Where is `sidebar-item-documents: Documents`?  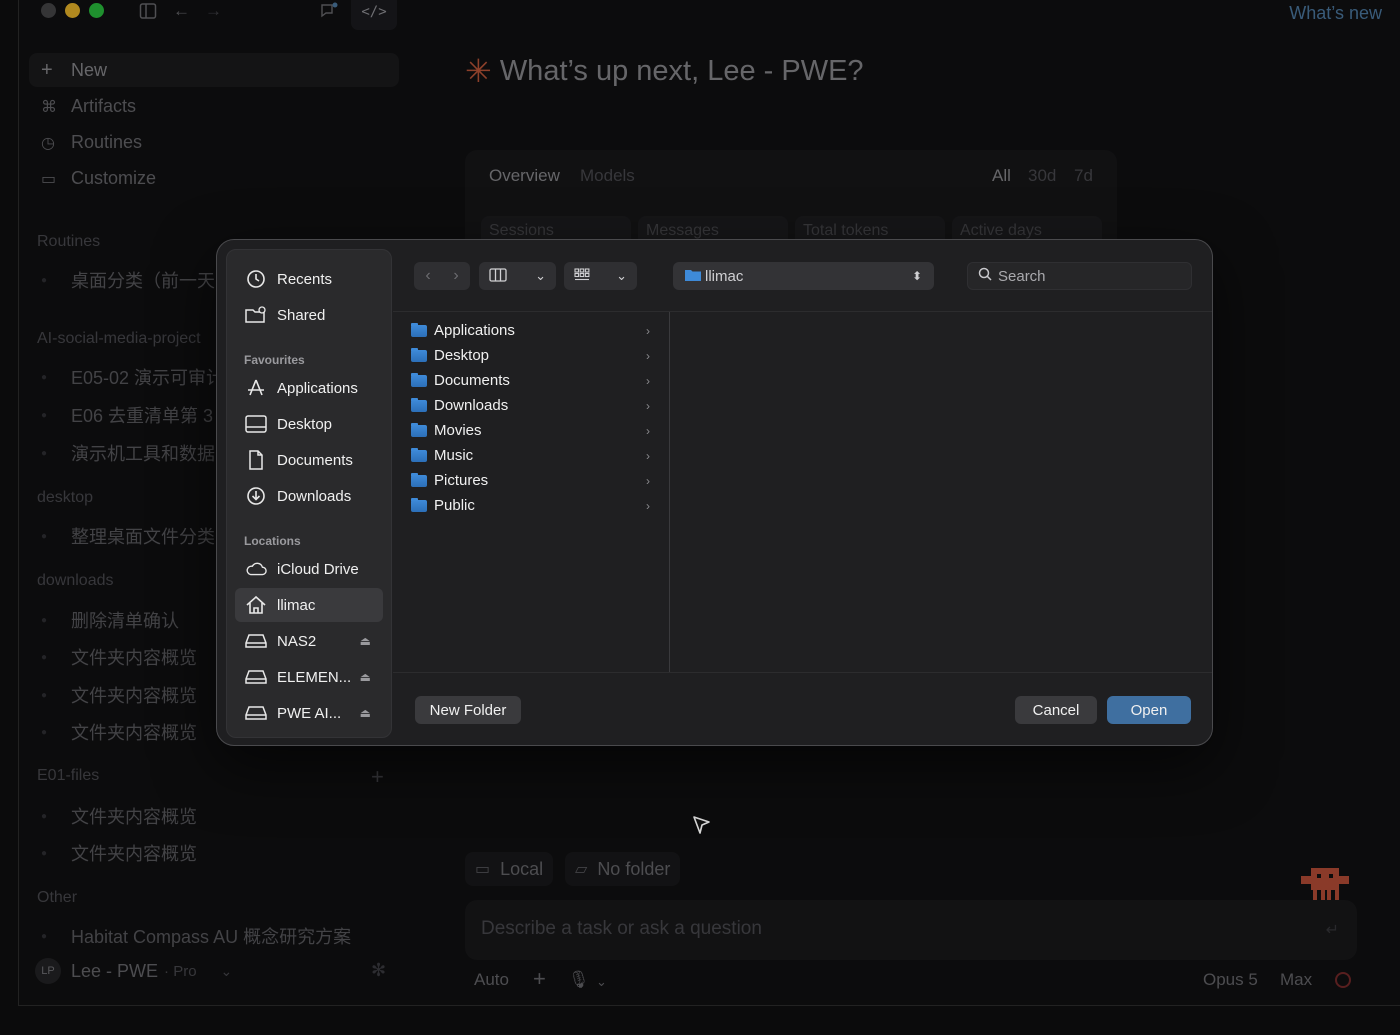
sidebar-item-documents: Documents is located at coordinates (309, 460).